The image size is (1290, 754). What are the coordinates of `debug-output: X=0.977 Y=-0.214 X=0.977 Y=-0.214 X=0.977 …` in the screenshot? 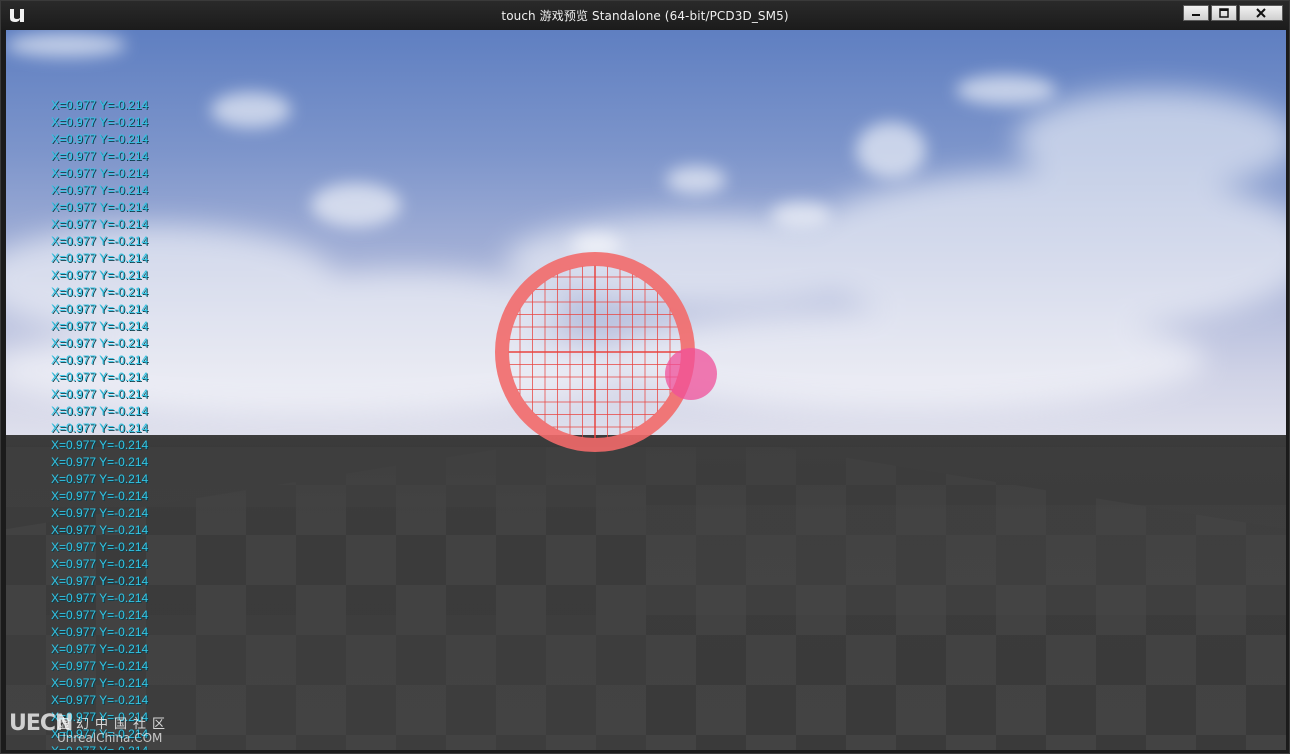 It's located at (99, 423).